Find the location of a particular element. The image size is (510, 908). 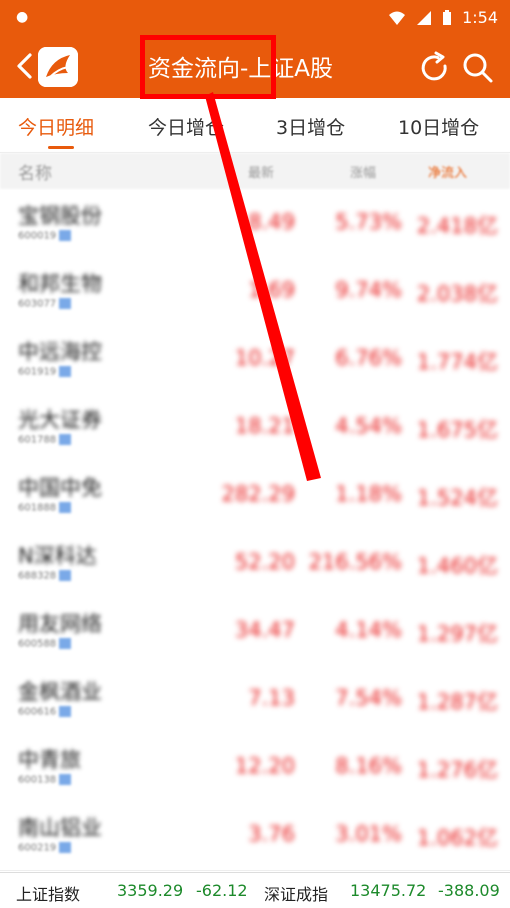

stock-change: 3.01% is located at coordinates (368, 834).